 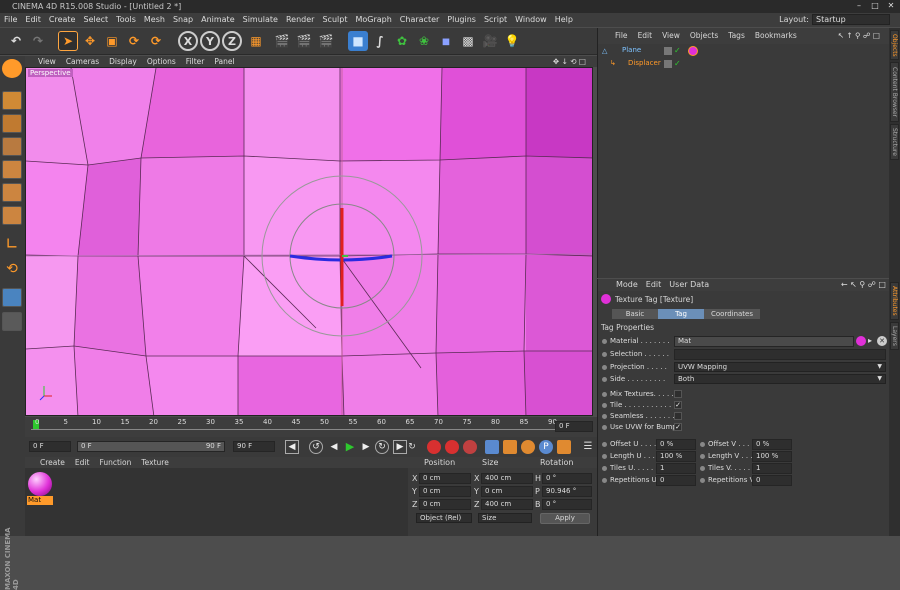 What do you see at coordinates (745, 51) in the screenshot?
I see `object-row-plane: △ Plane ✓` at bounding box center [745, 51].